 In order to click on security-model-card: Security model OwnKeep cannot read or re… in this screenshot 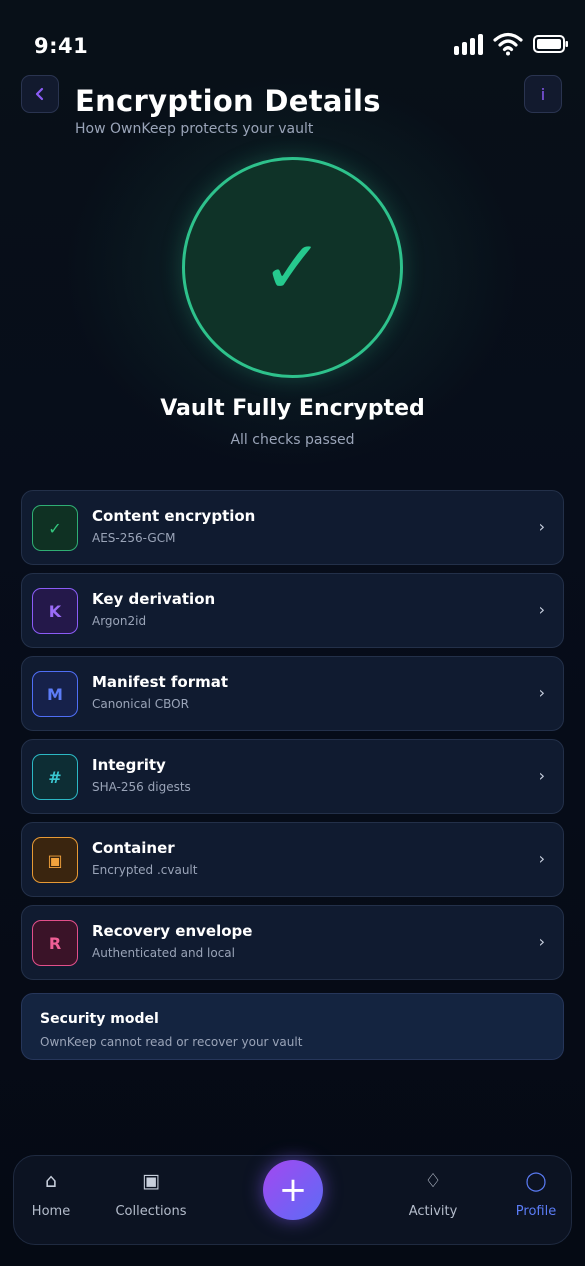, I will do `click(292, 1026)`.